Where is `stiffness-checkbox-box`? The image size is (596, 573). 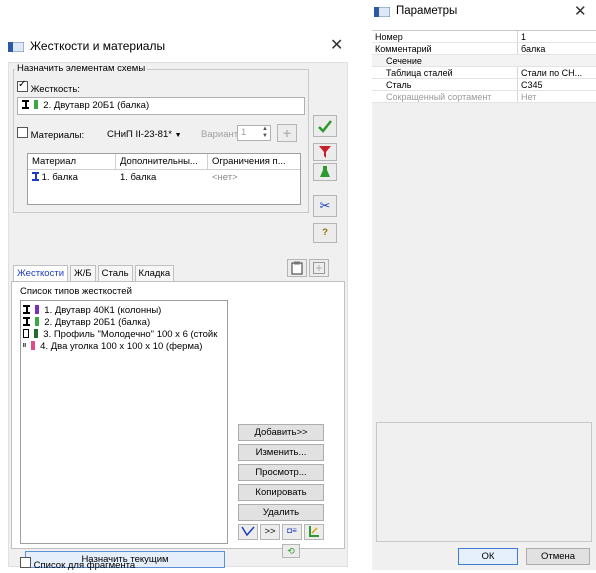 stiffness-checkbox-box is located at coordinates (22, 85).